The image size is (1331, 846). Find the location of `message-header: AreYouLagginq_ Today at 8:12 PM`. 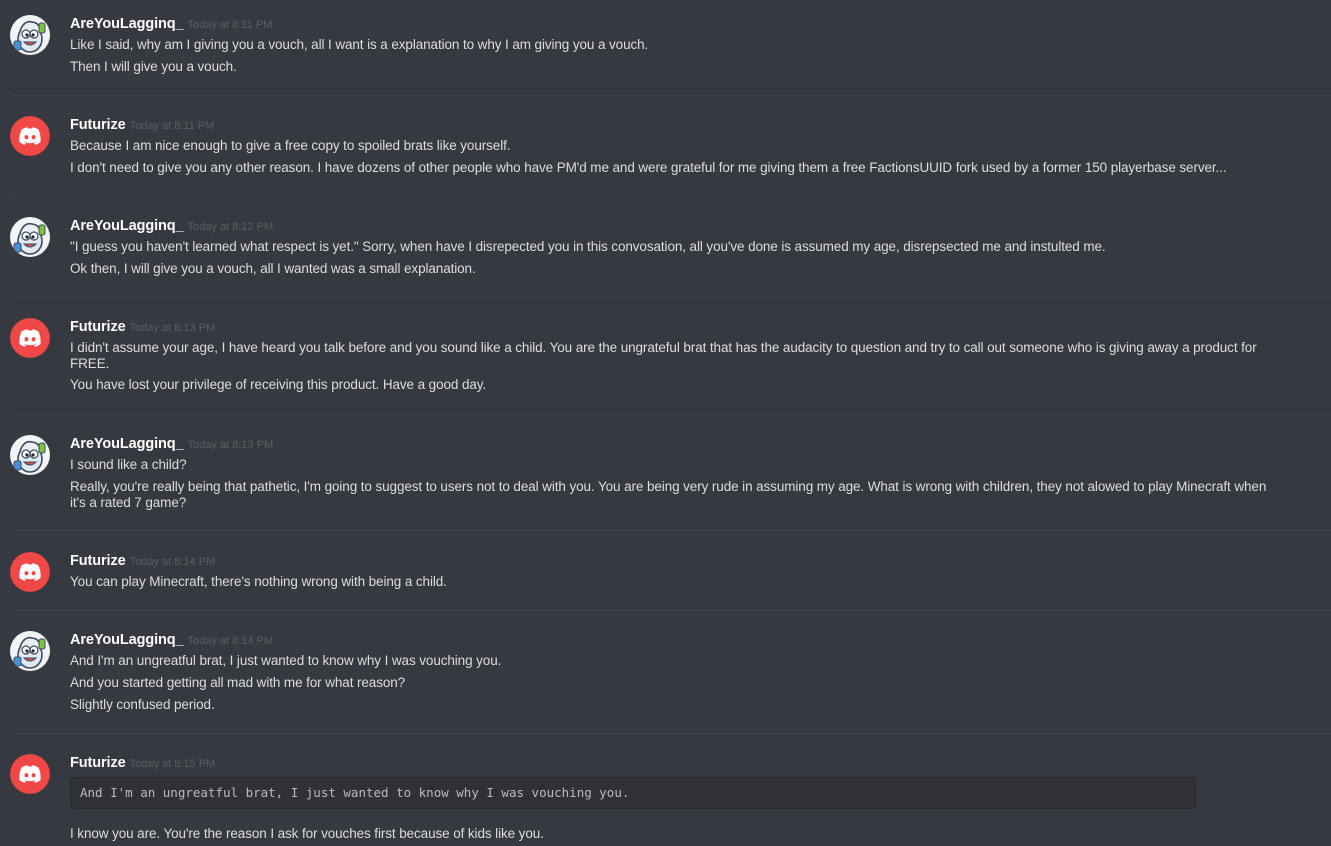

message-header: AreYouLagginq_ Today at 8:12 PM is located at coordinates (171, 227).